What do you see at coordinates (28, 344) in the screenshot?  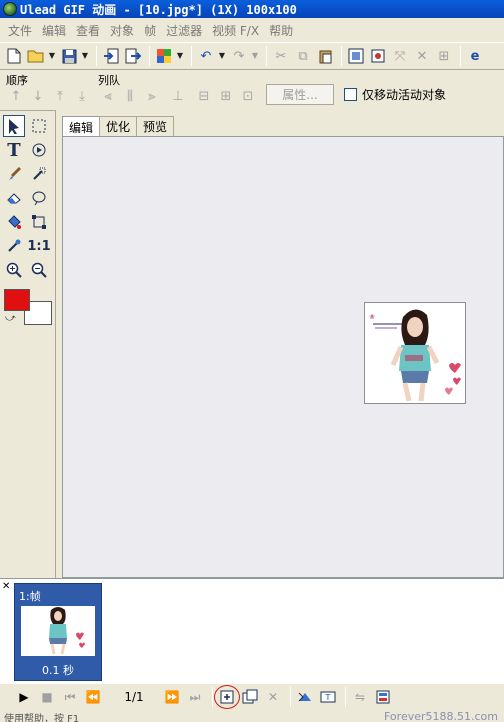 I see `tool-panel: T 1:1 ⤻` at bounding box center [28, 344].